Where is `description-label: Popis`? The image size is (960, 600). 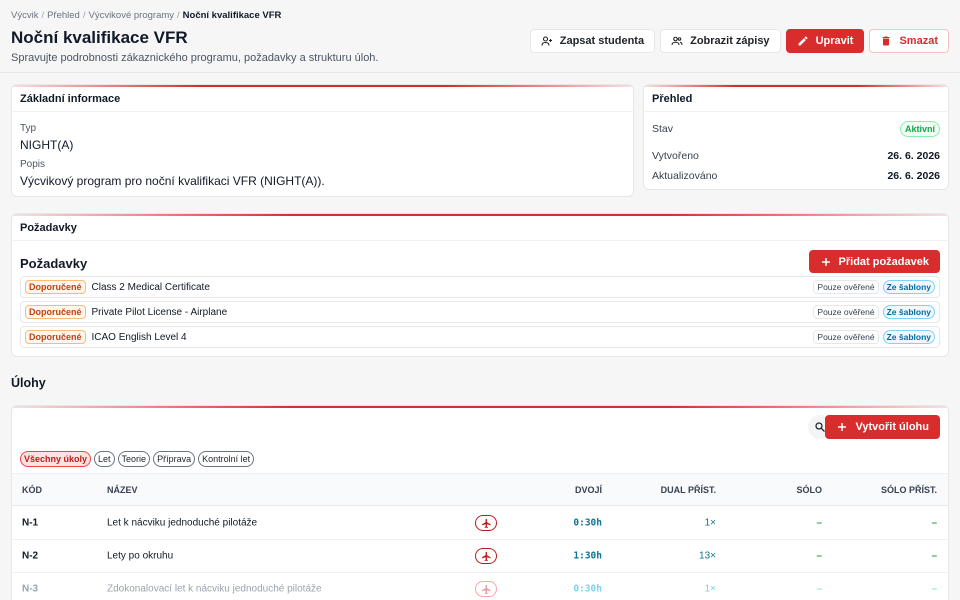
description-label: Popis is located at coordinates (33, 164).